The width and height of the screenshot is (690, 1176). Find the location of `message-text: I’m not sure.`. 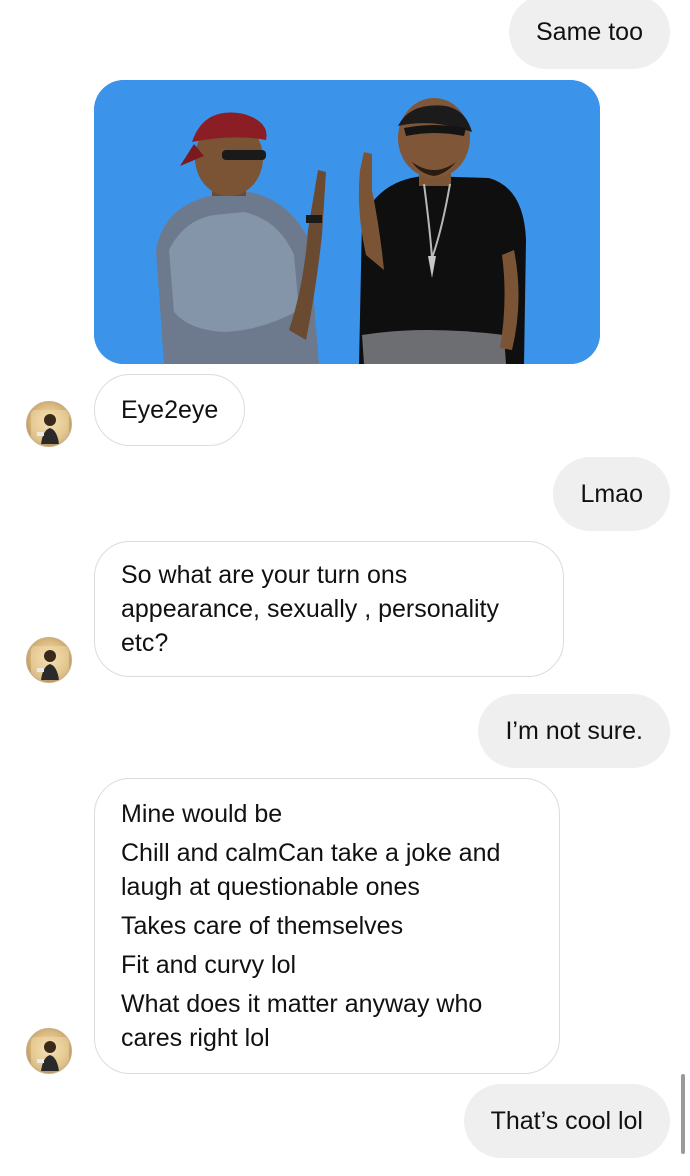

message-text: I’m not sure. is located at coordinates (574, 731).